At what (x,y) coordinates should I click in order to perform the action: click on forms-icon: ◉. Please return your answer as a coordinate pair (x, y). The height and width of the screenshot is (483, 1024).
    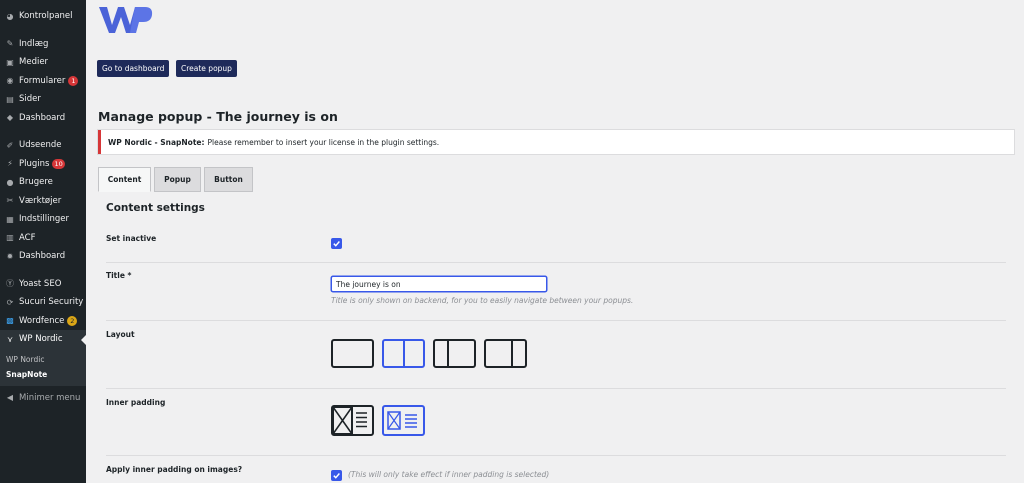
    Looking at the image, I should click on (10, 81).